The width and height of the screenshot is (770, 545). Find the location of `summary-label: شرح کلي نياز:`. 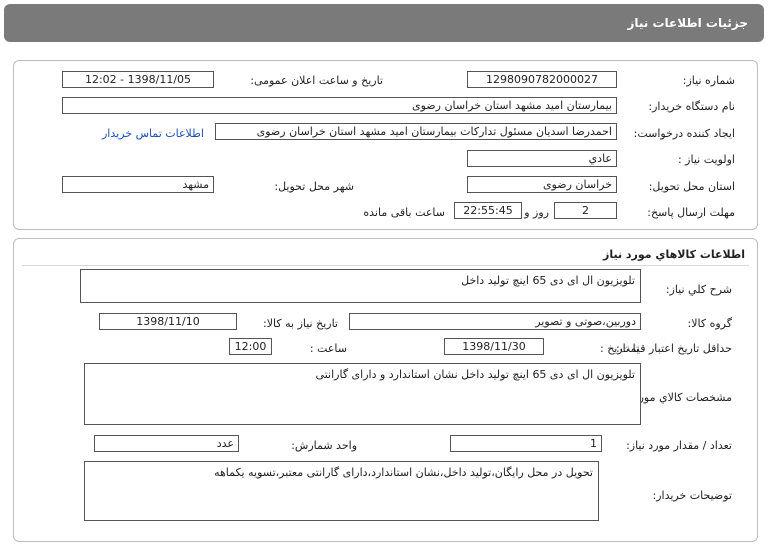

summary-label: شرح کلي نياز: is located at coordinates (698, 289).